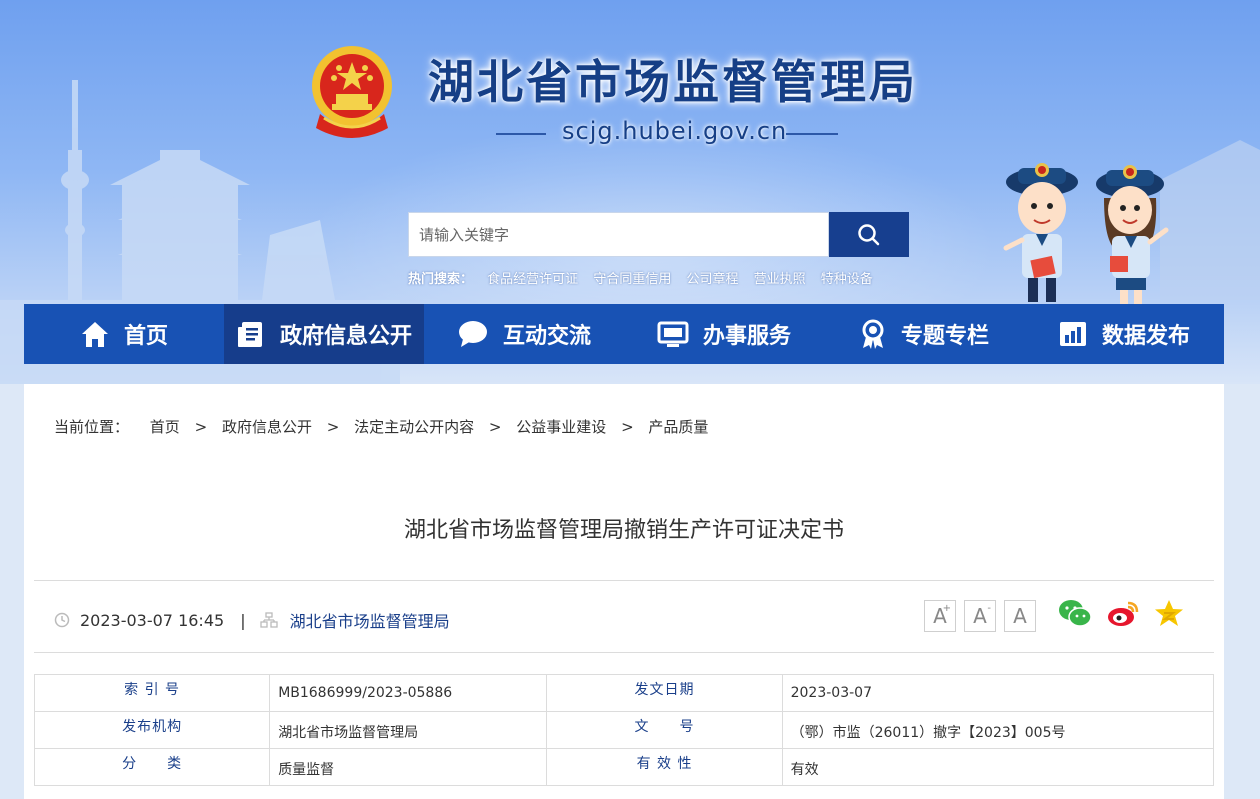 The height and width of the screenshot is (799, 1260). I want to click on doc-number-label: 文 号, so click(664, 730).